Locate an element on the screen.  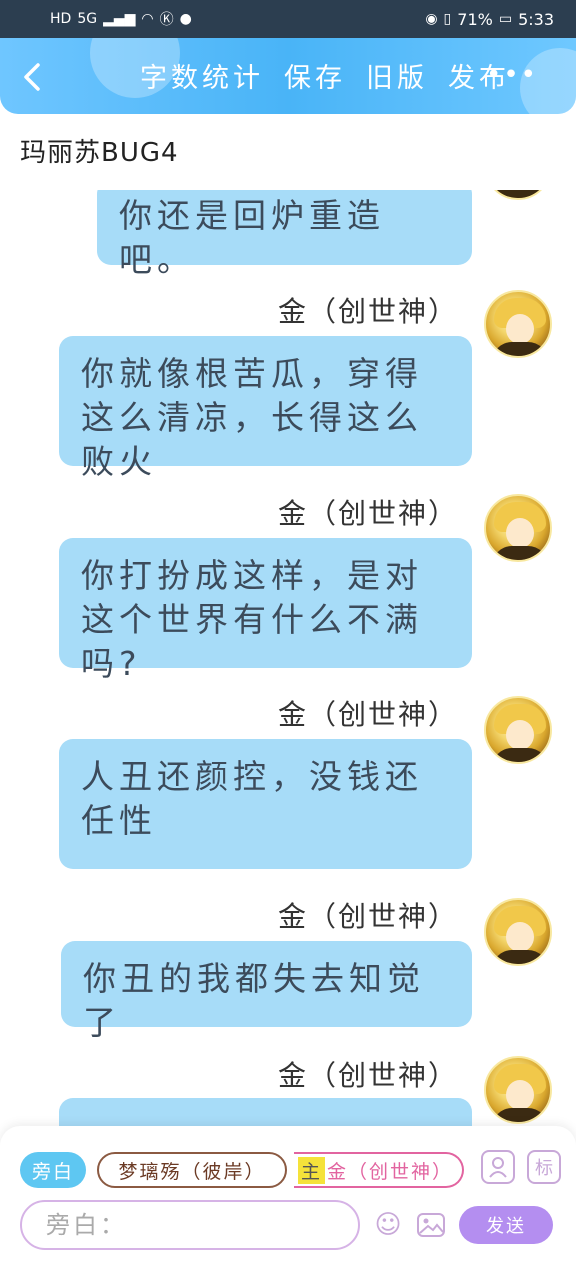
signal-icon: ▂▄▆ is located at coordinates (119, 19).